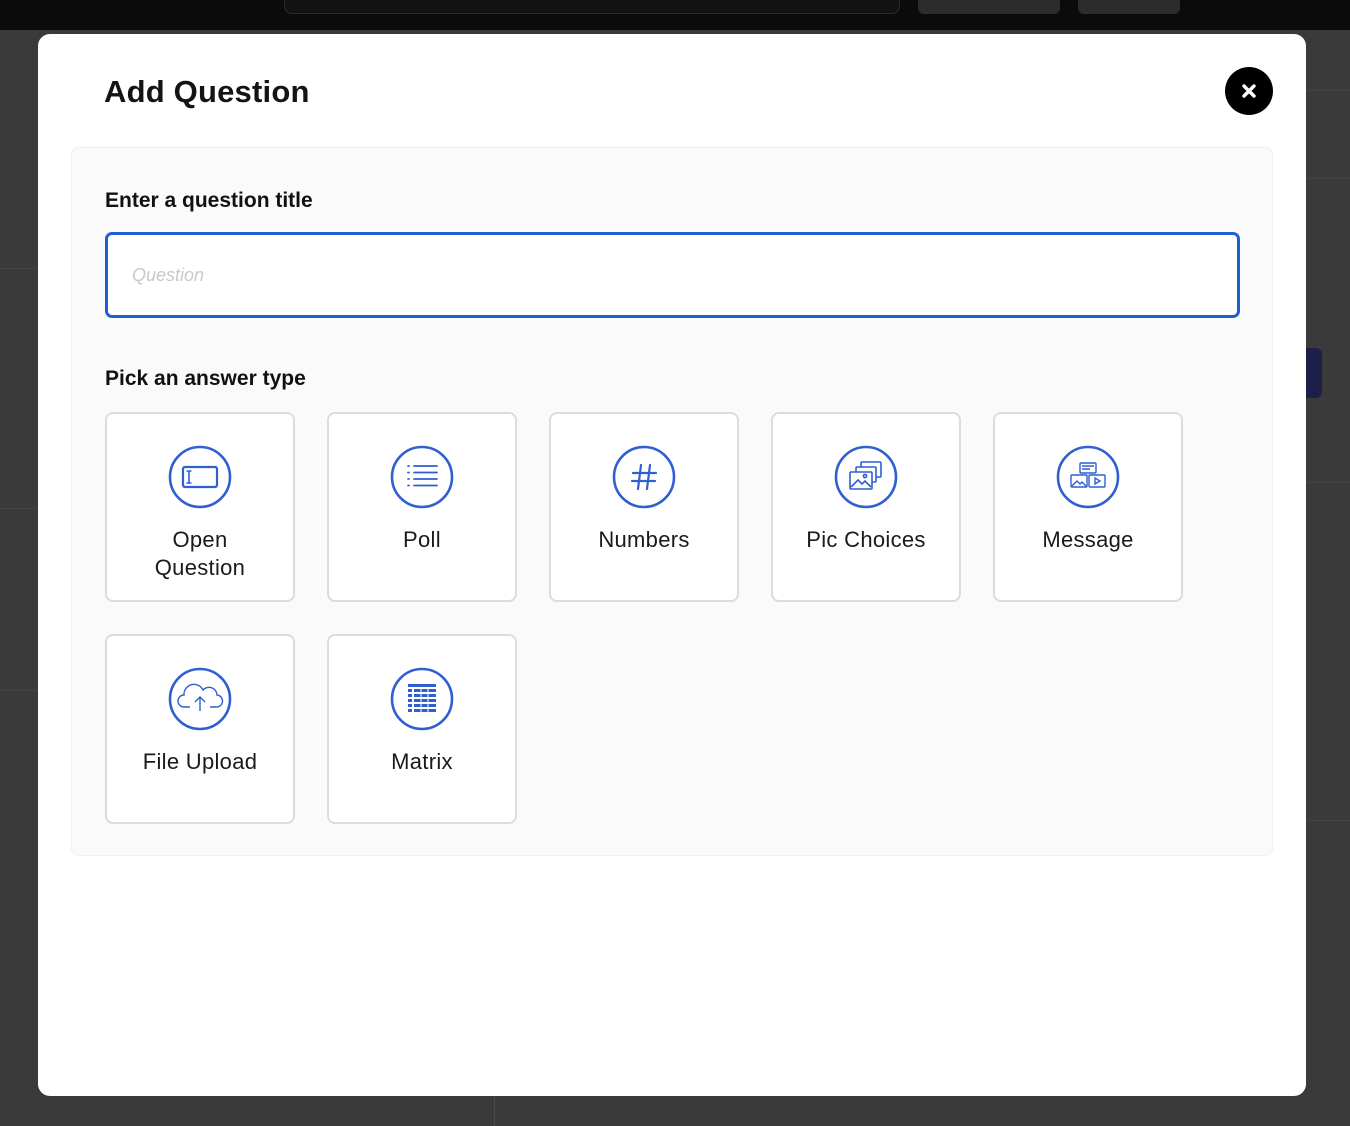 Image resolution: width=1350 pixels, height=1126 pixels. I want to click on answer-type-poll: Poll, so click(422, 507).